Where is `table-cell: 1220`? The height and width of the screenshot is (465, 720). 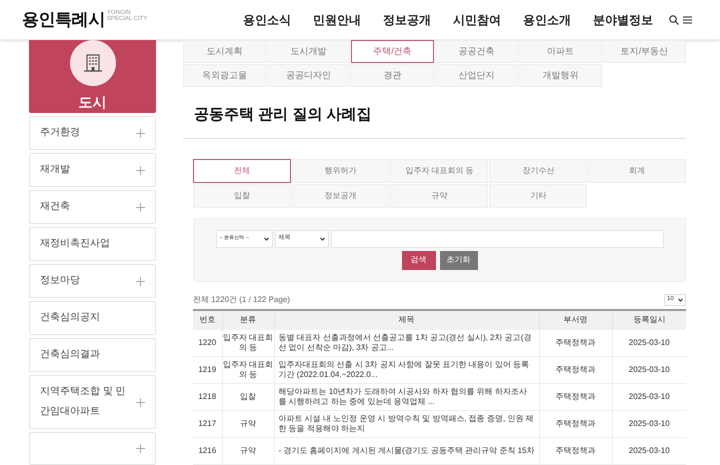
table-cell: 1220 is located at coordinates (207, 343).